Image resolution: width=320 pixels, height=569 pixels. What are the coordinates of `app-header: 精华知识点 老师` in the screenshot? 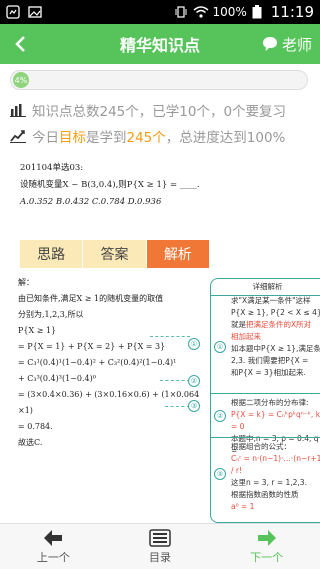 It's located at (160, 44).